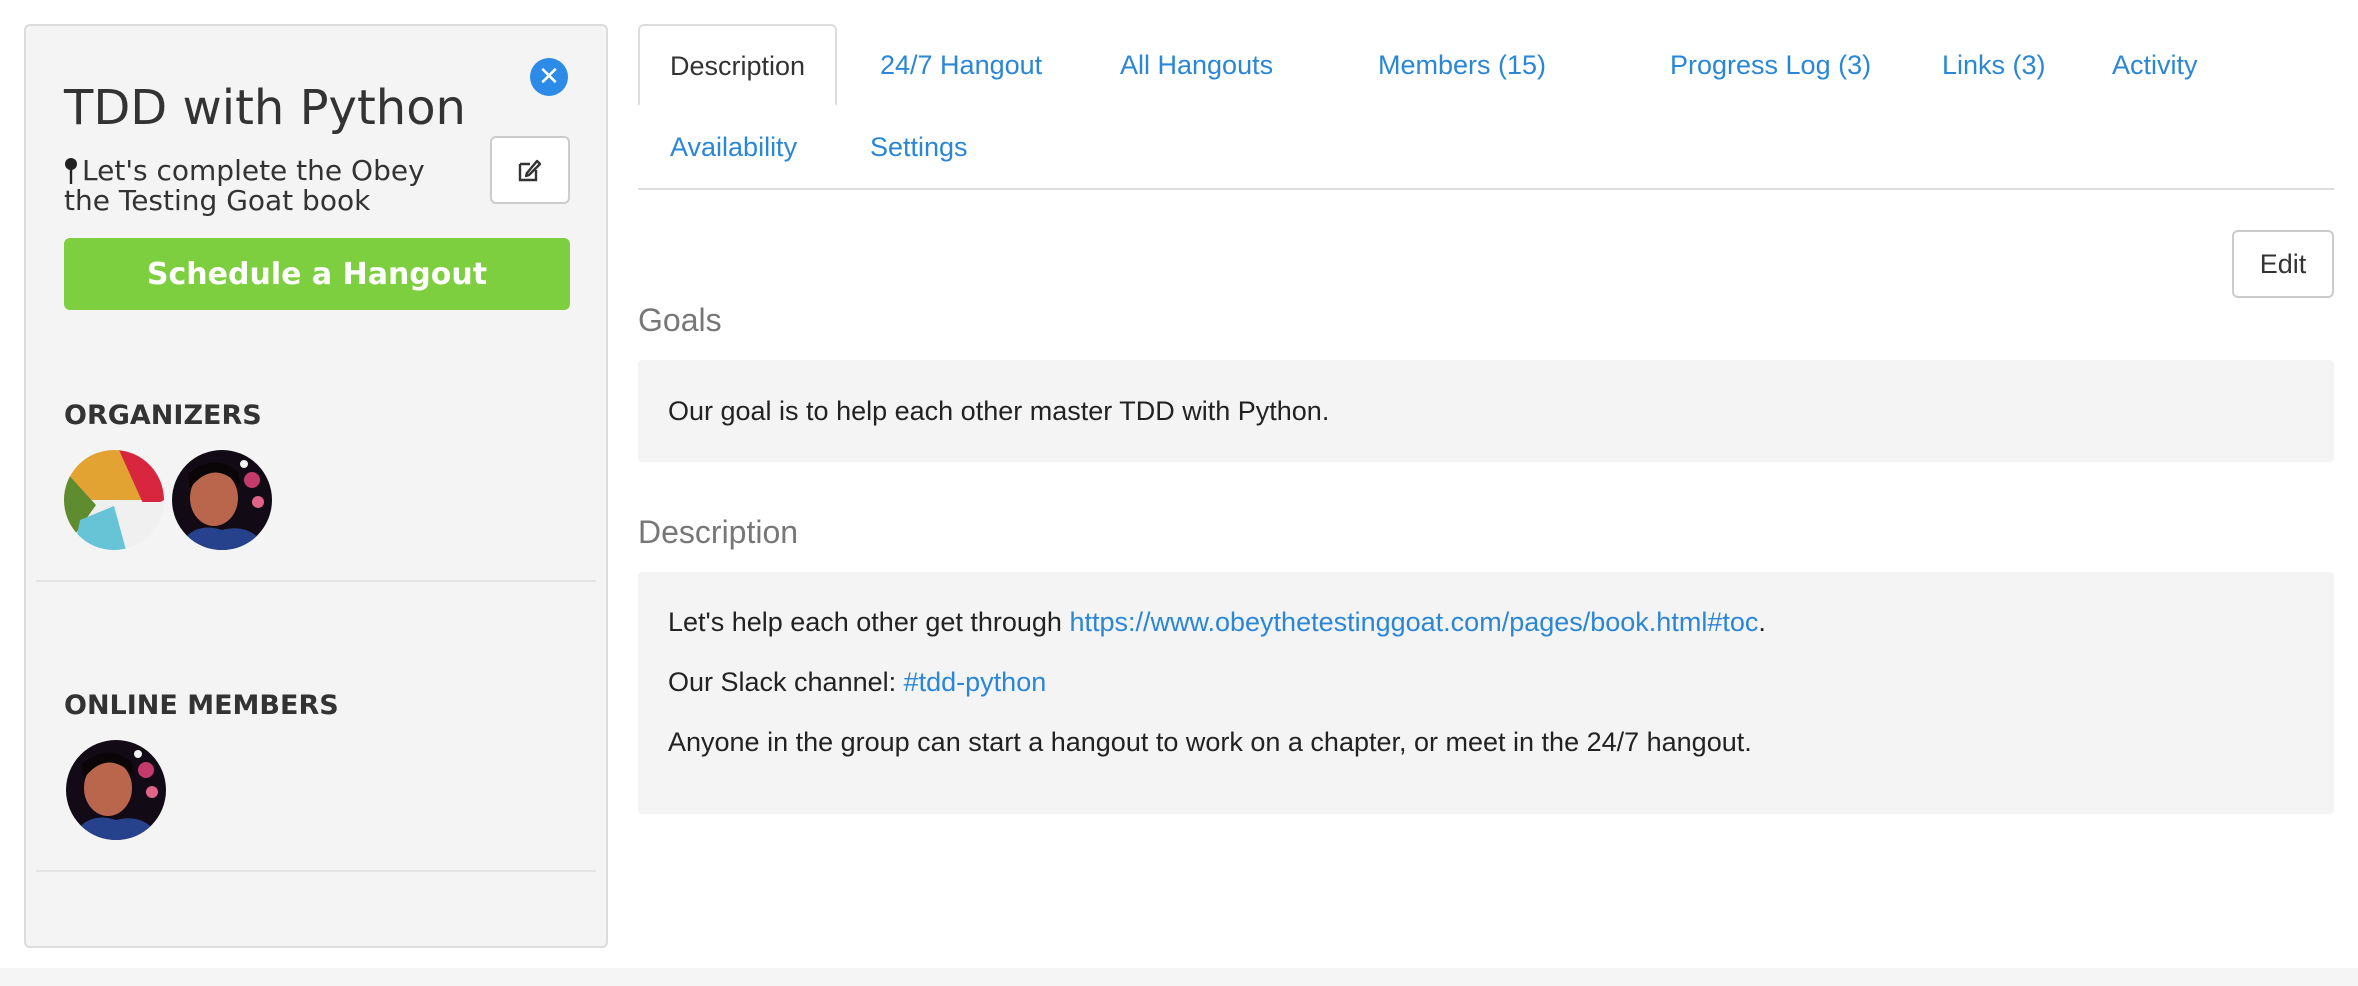 This screenshot has width=2358, height=986. I want to click on tab-links: Links (3), so click(1994, 65).